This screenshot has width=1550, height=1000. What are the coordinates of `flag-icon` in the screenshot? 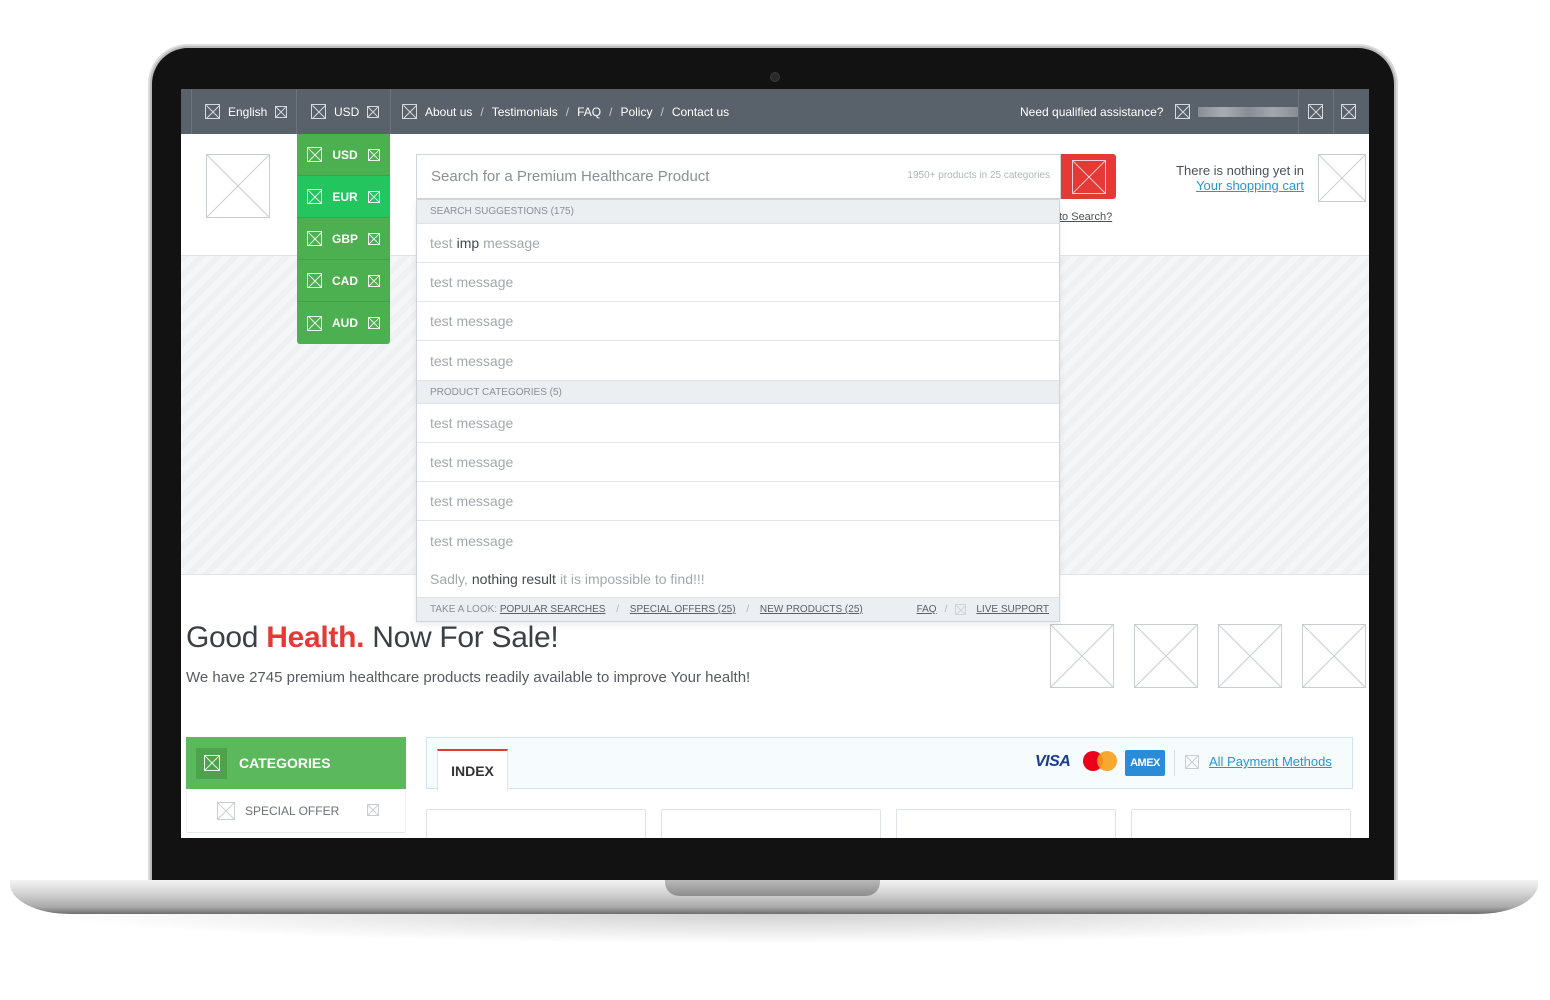 It's located at (212, 111).